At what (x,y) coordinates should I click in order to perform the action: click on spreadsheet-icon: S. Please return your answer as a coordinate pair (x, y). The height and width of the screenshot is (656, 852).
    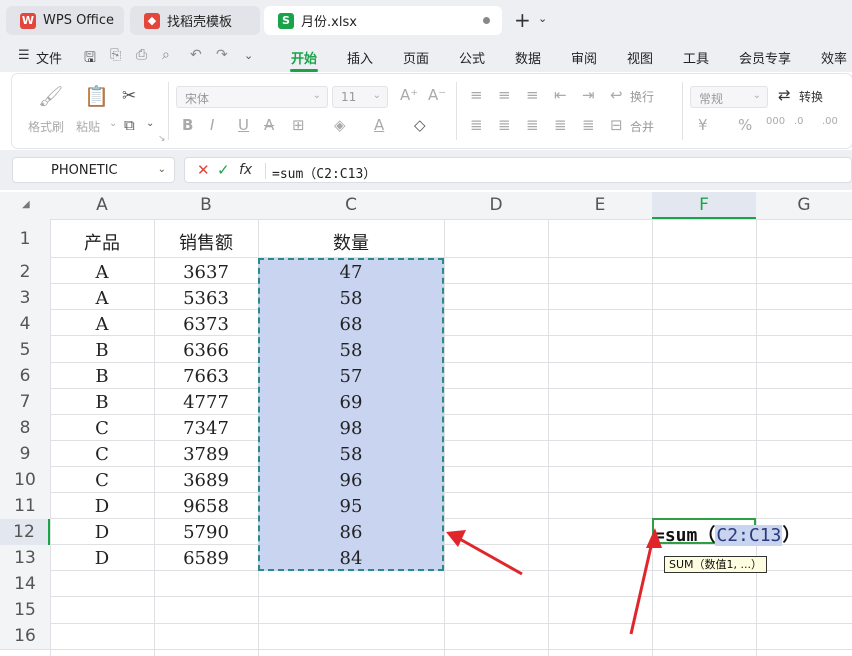
    Looking at the image, I should click on (286, 20).